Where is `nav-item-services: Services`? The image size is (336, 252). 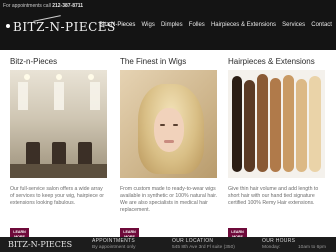 nav-item-services: Services is located at coordinates (293, 25).